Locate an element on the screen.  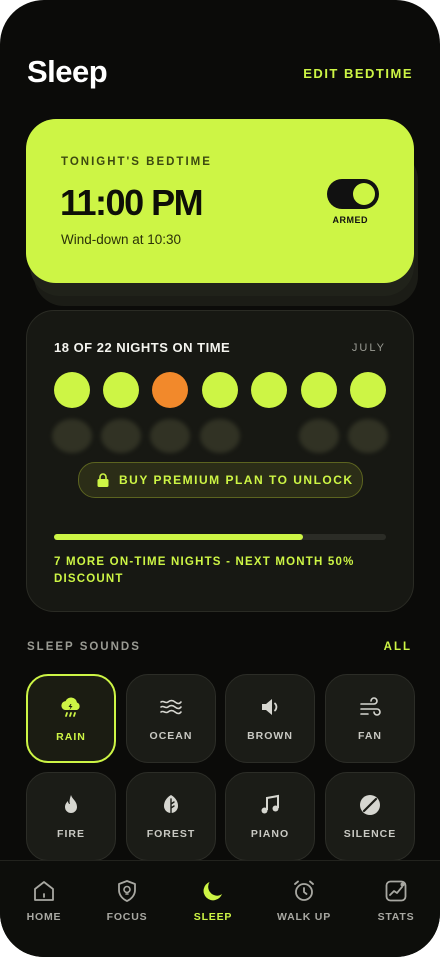
winddown-text: Wind-down at 10:30 is located at coordinates (121, 239).